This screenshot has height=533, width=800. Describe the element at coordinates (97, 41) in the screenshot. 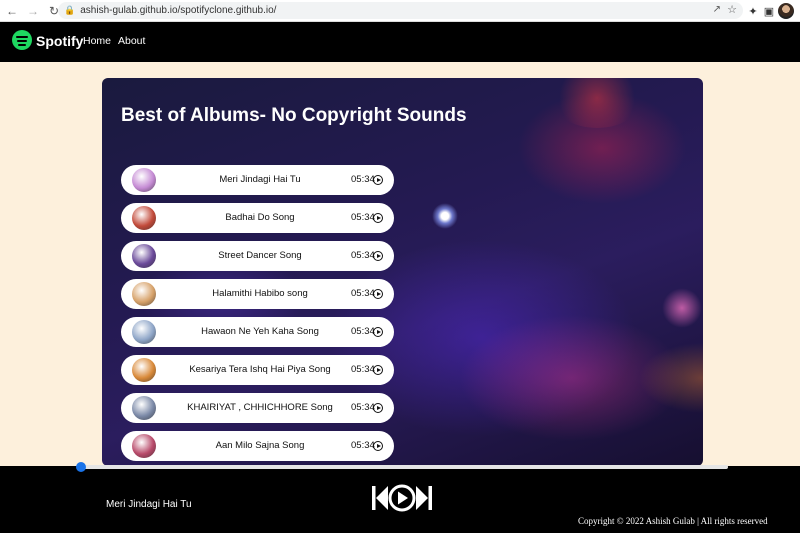

I see `nav-home: Home` at that location.